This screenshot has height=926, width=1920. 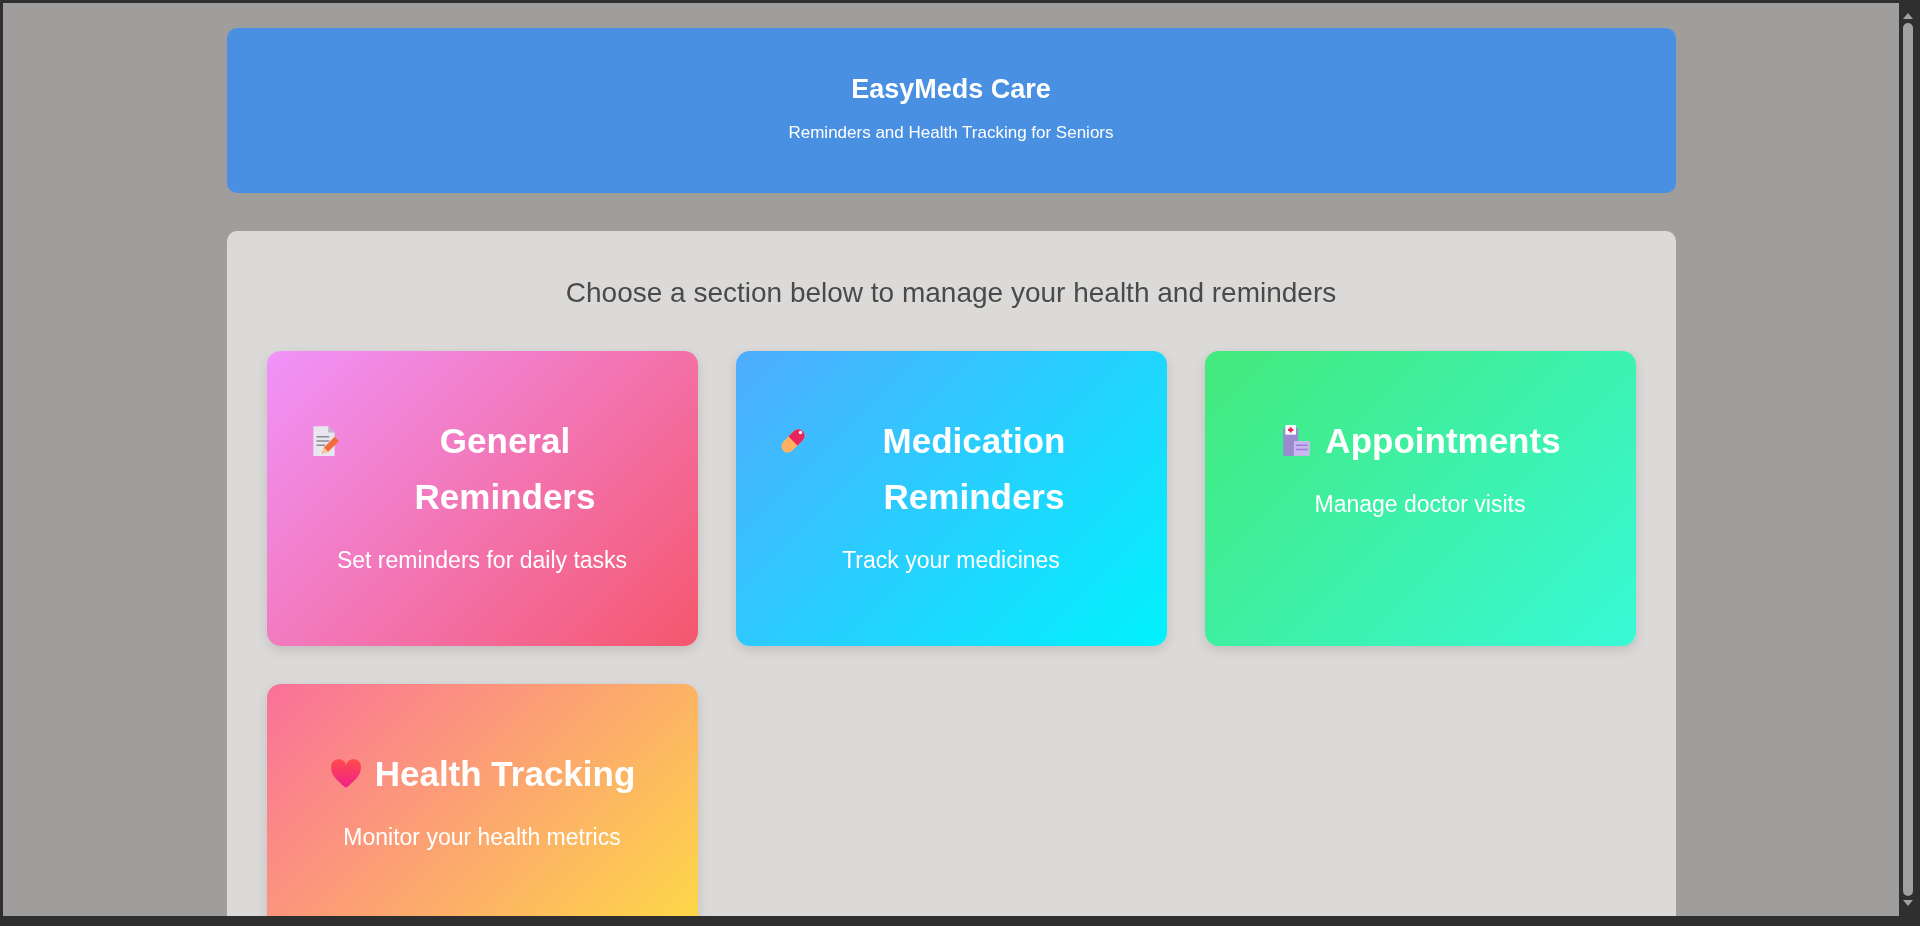 I want to click on instruction-text: Choose a section below to manage your health and reminders, so click(x=951, y=293).